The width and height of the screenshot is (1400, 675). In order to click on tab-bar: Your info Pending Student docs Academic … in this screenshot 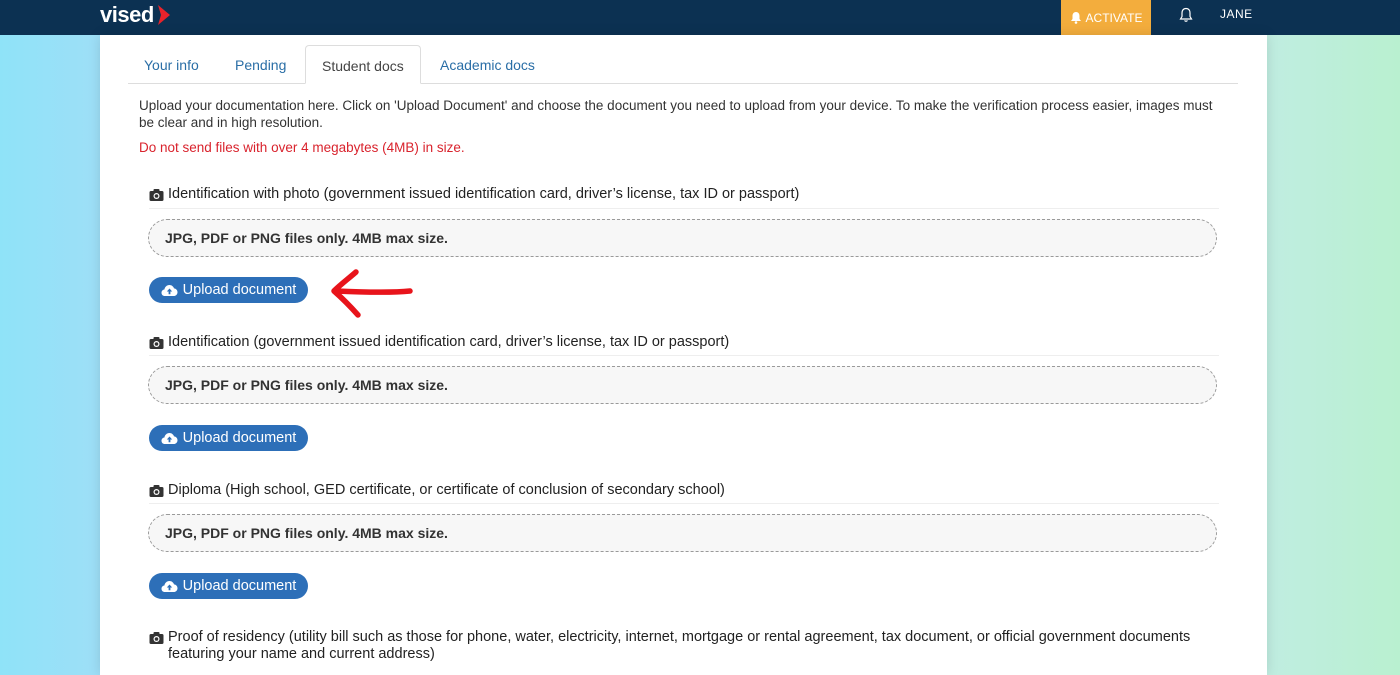, I will do `click(683, 64)`.